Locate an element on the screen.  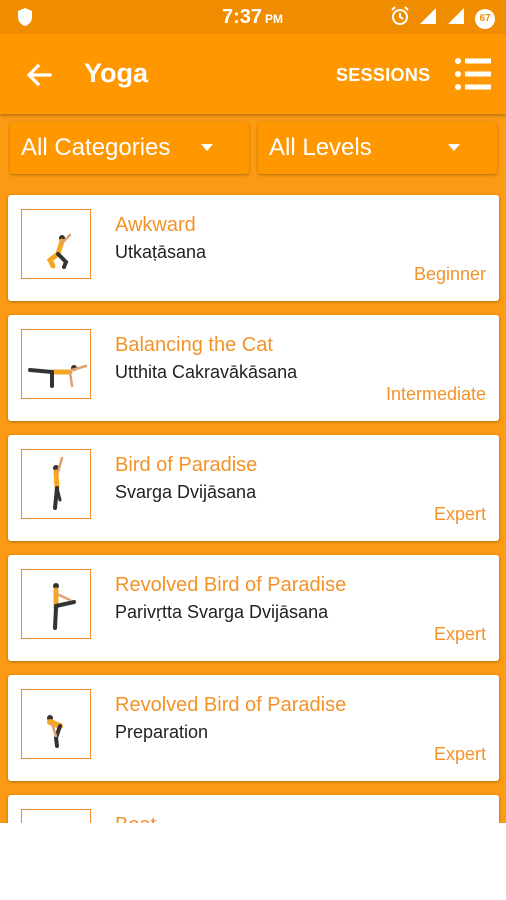
filter-row: All Categories All Levels is located at coordinates (253, 152).